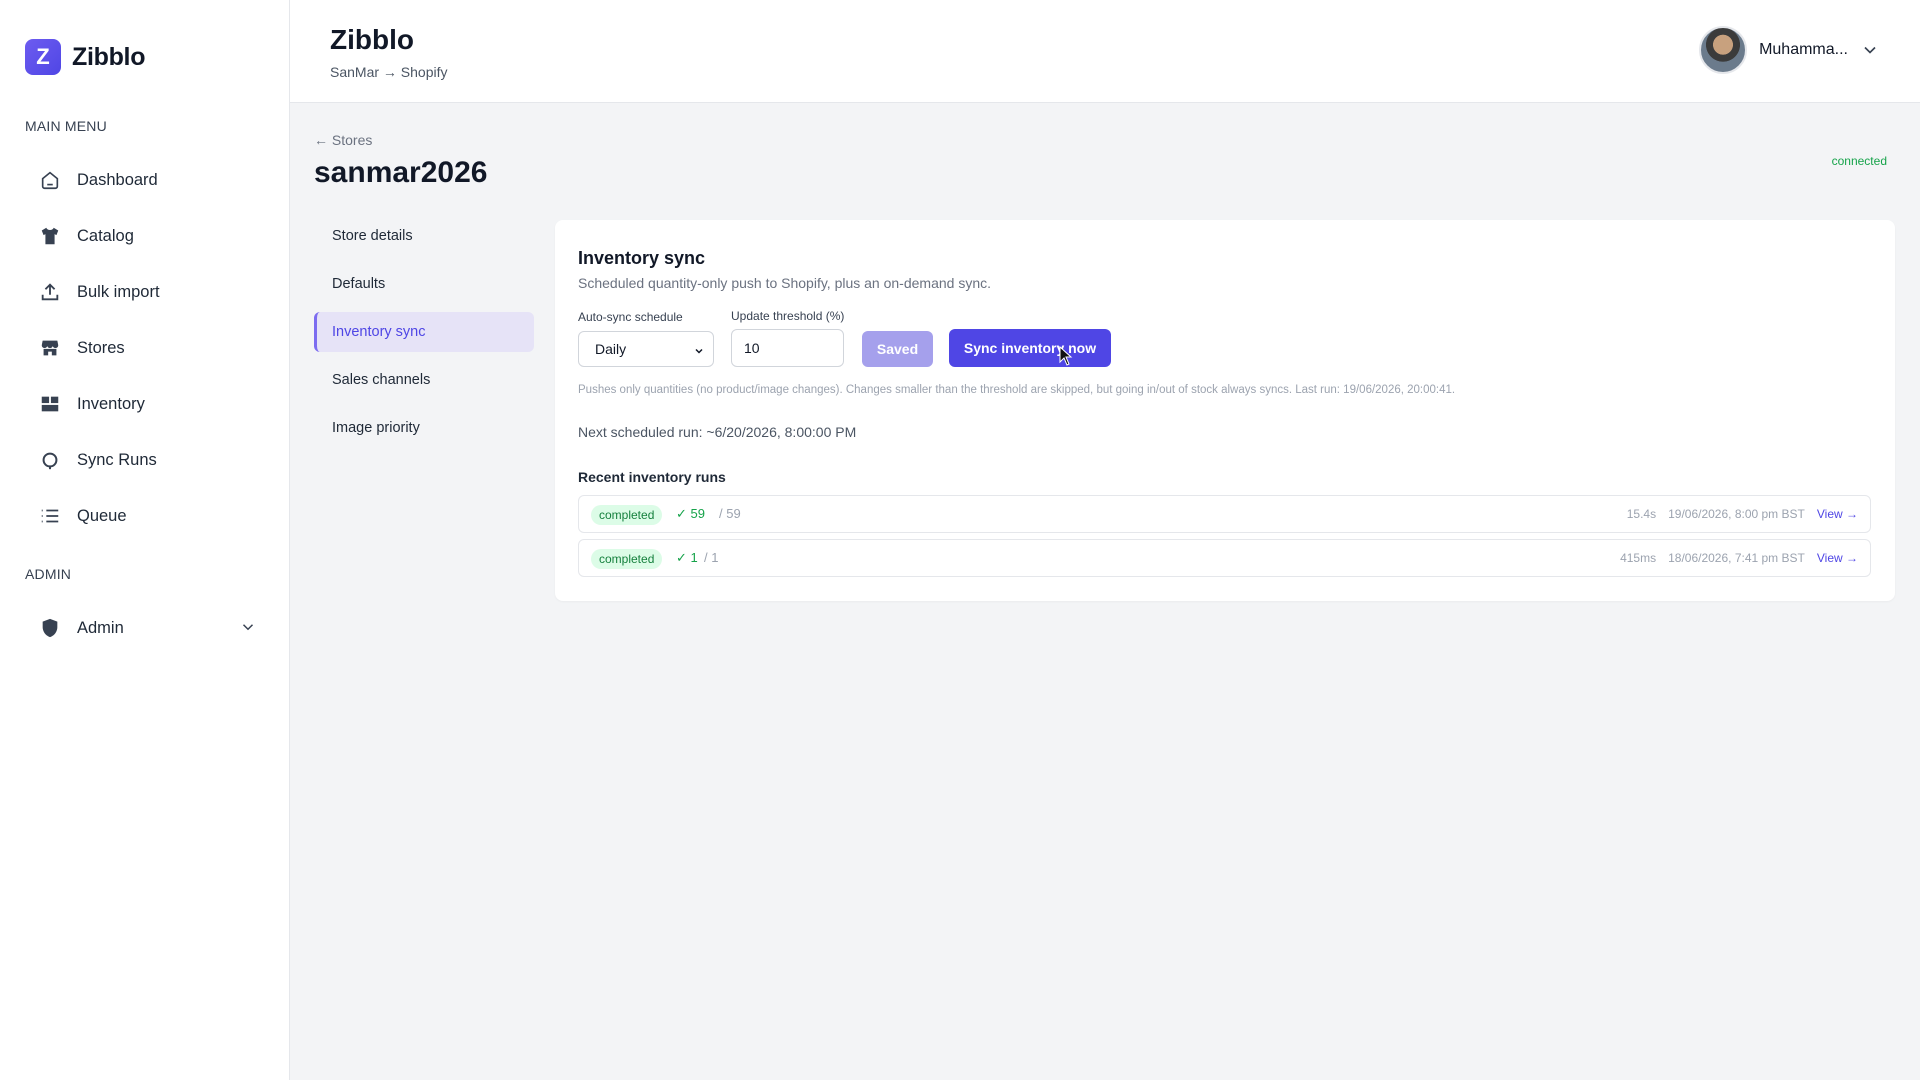 This screenshot has width=1920, height=1080. I want to click on run-timestamp: 19/06/2026, 8:00 pm BST, so click(1736, 514).